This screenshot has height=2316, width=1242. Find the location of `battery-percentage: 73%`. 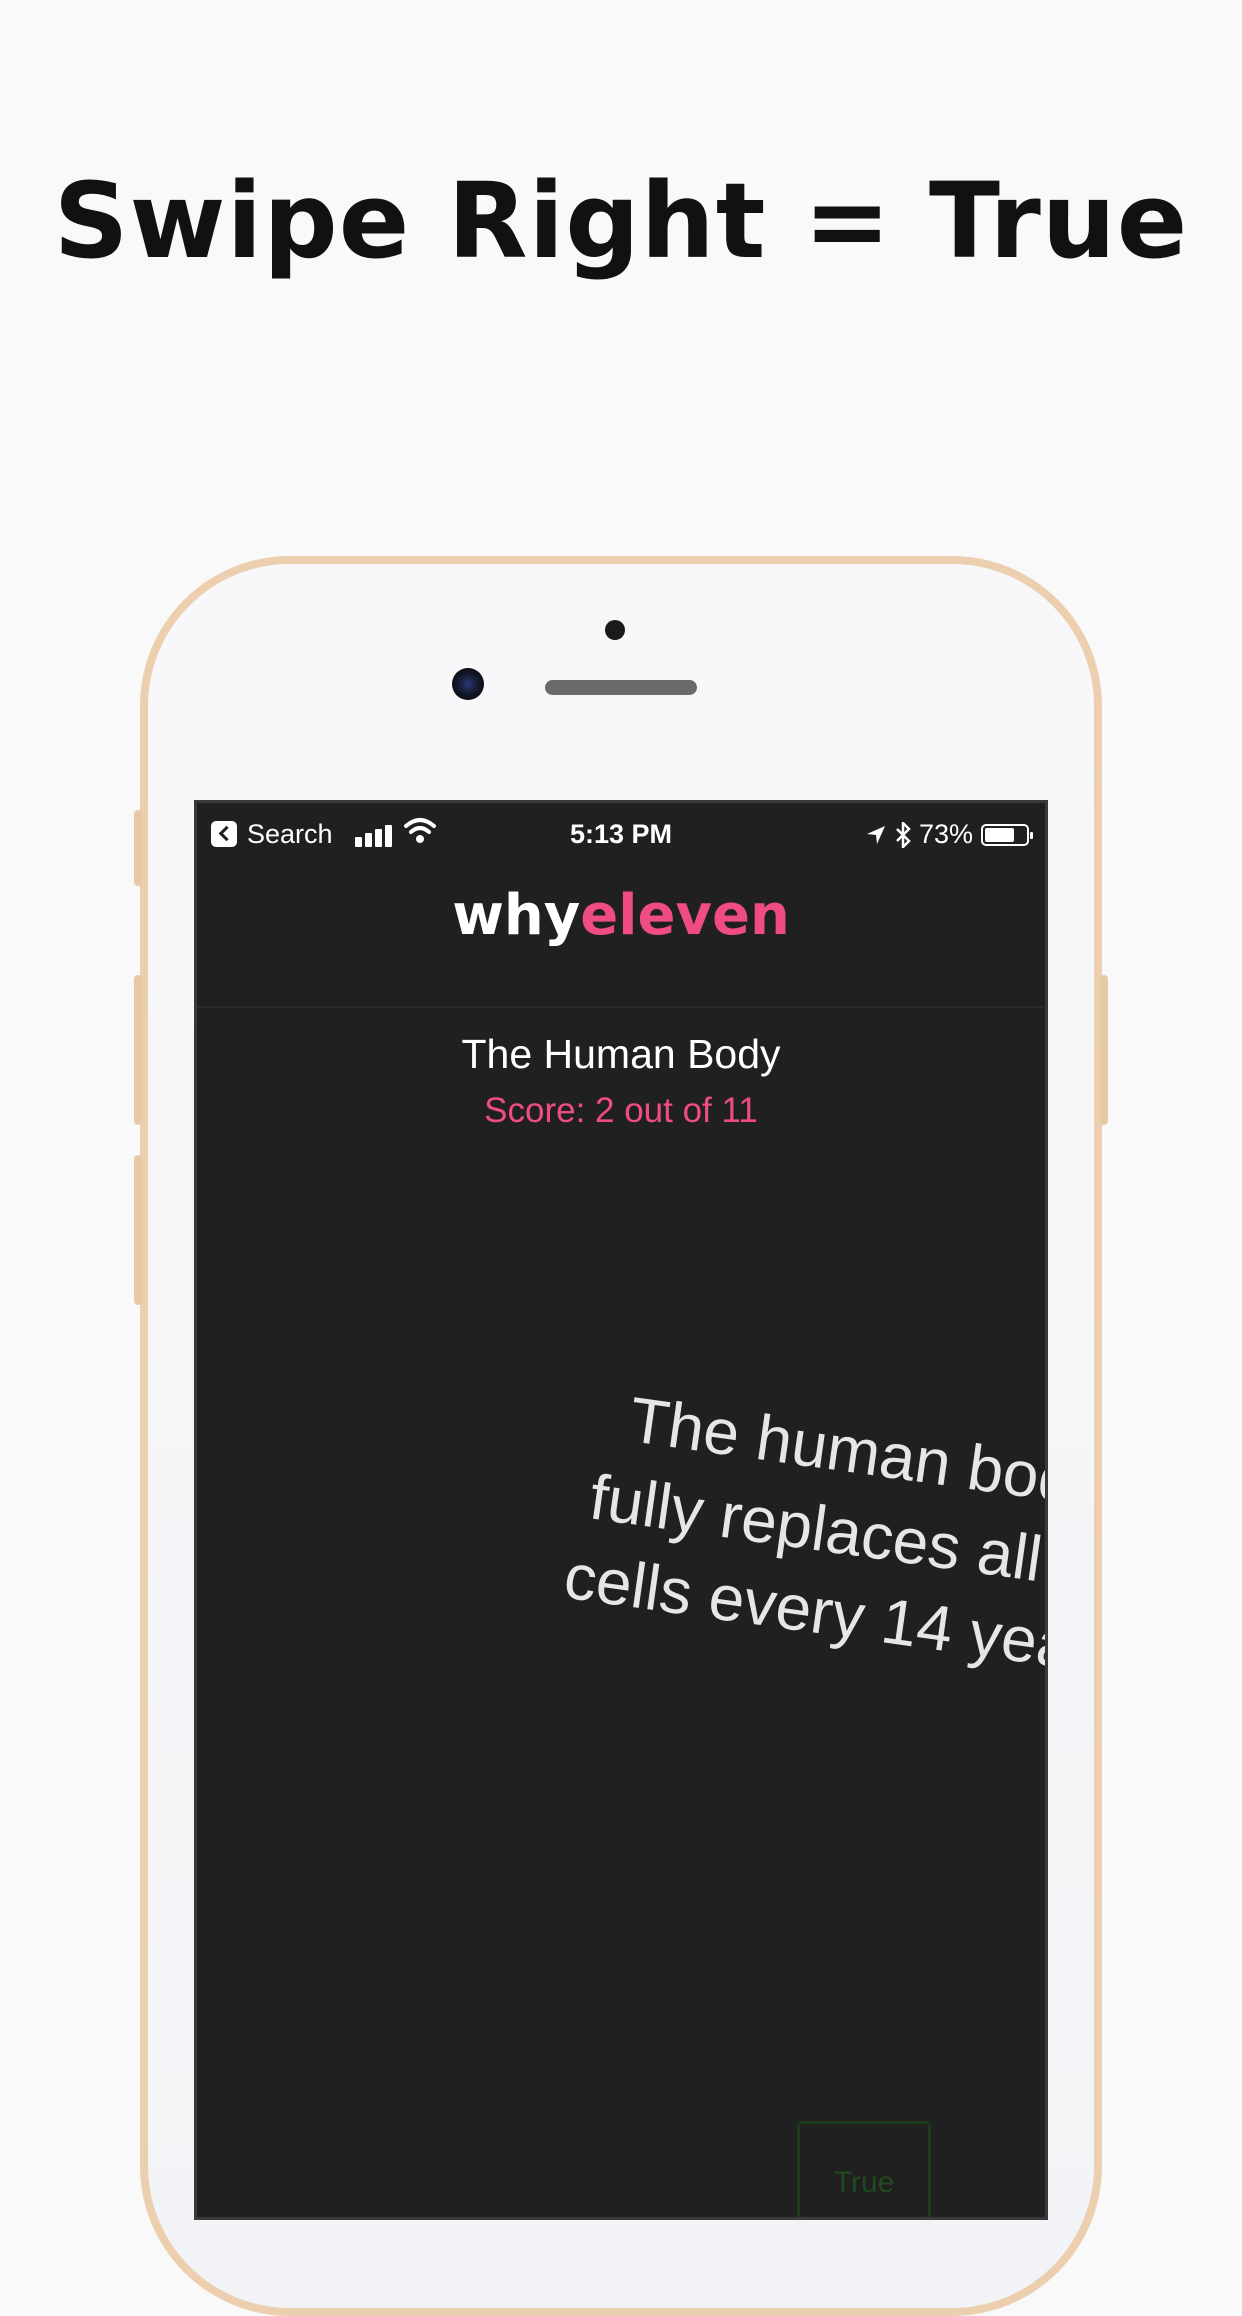

battery-percentage: 73% is located at coordinates (945, 834).